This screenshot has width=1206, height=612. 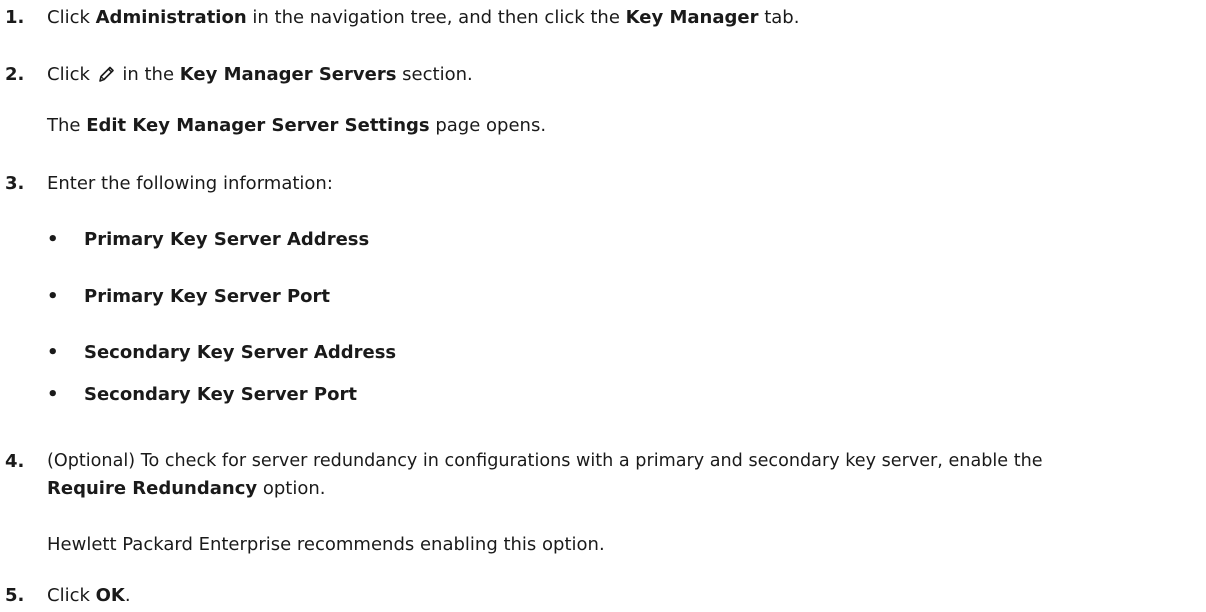 I want to click on bullet-label: Primary Key Server Port, so click(x=207, y=296).